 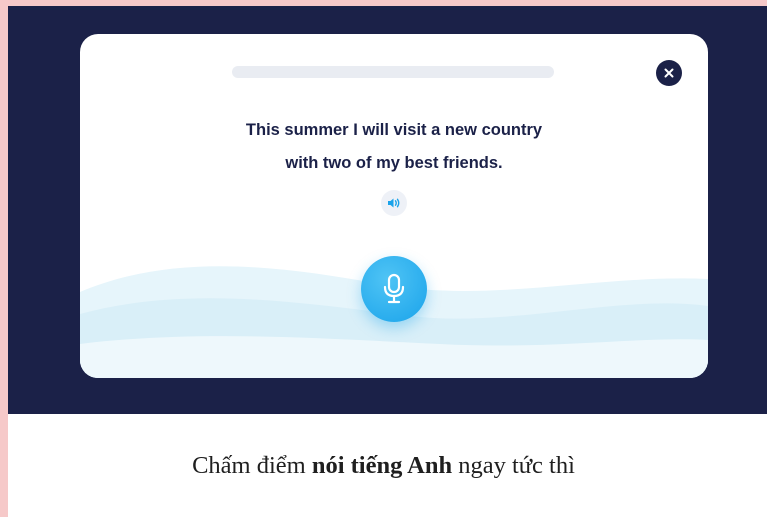 I want to click on close-button, so click(x=669, y=73).